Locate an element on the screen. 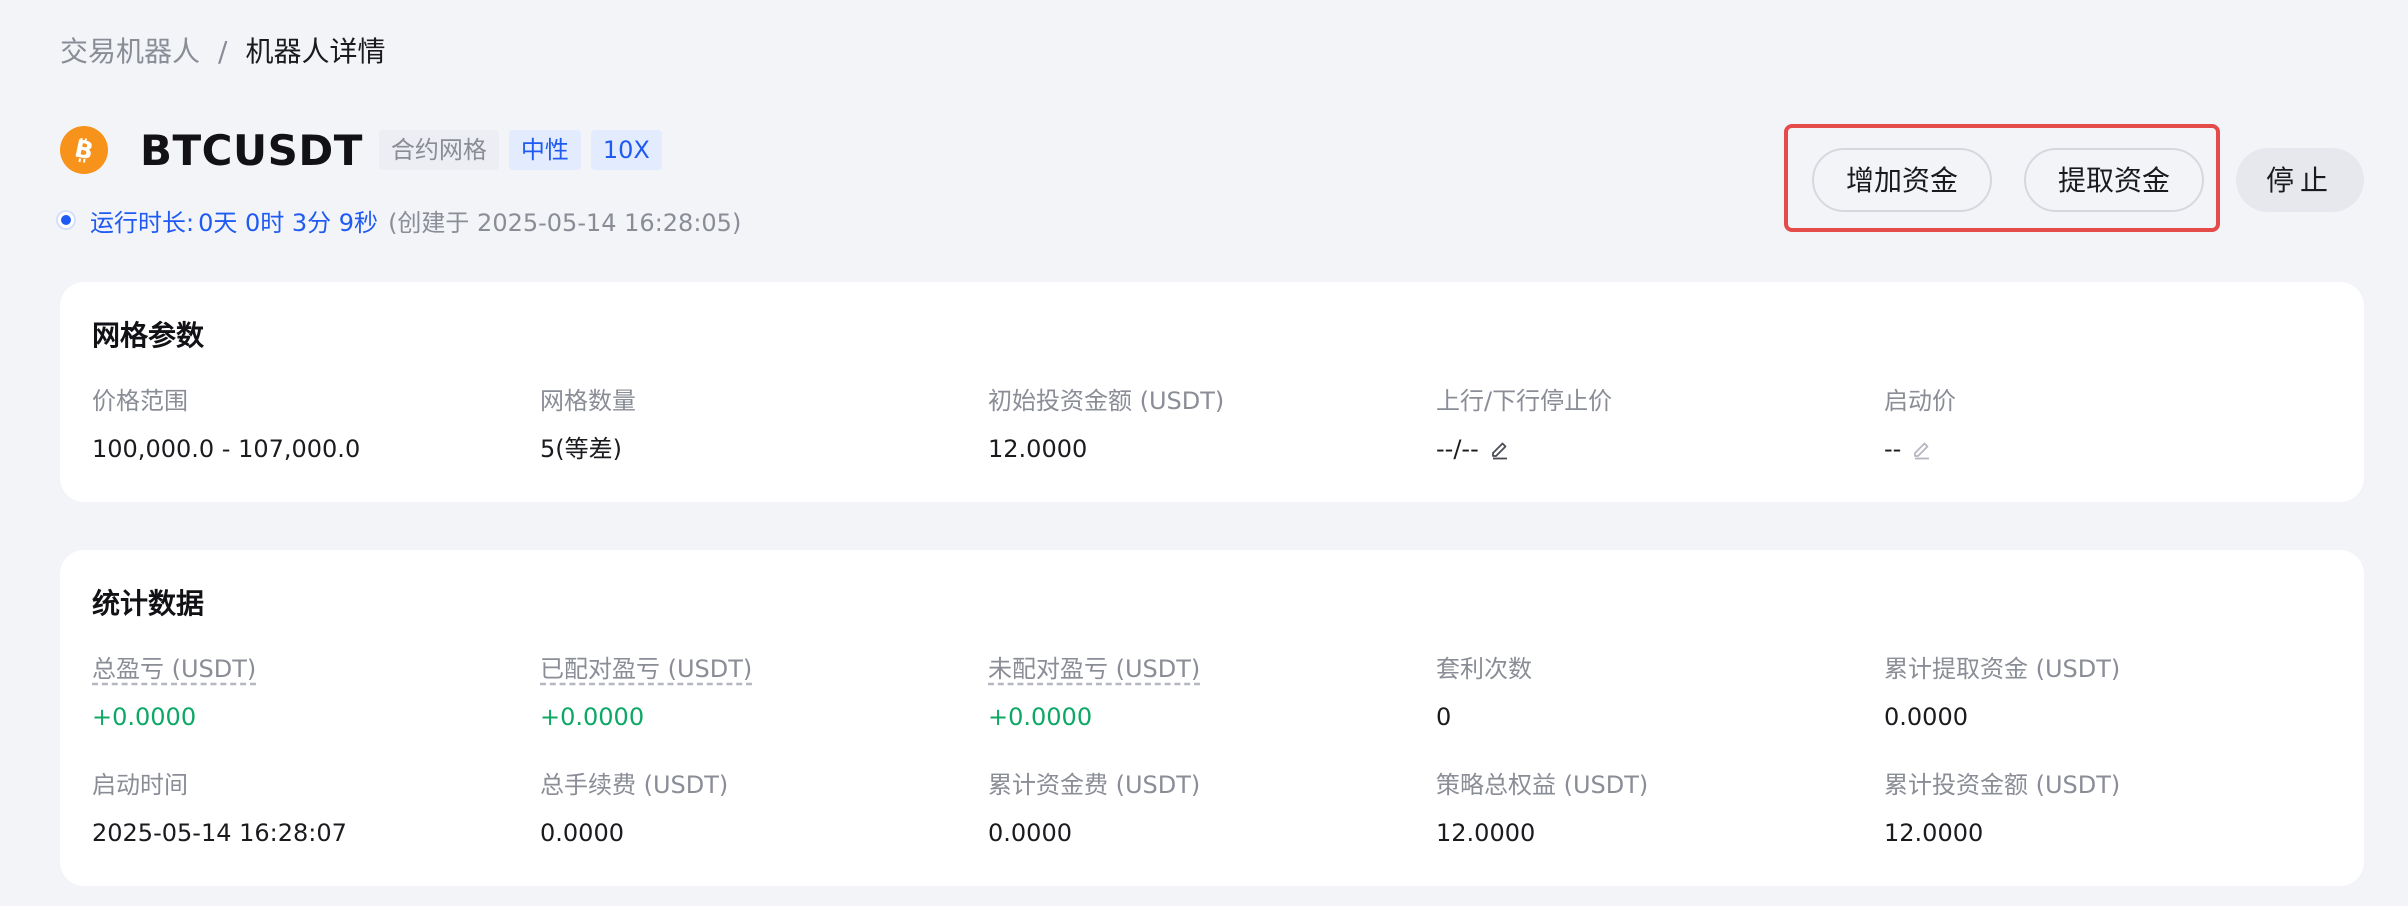  field-label: 未配对盈亏 (USDT) is located at coordinates (1094, 669).